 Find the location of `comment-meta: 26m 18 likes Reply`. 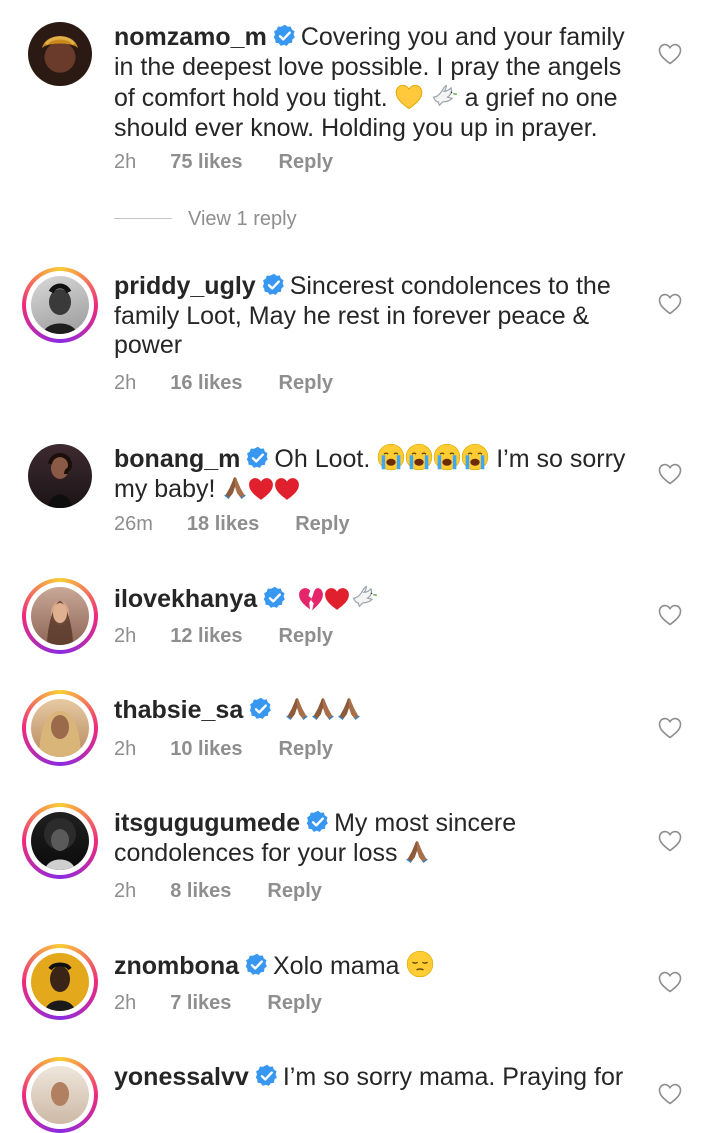

comment-meta: 26m 18 likes Reply is located at coordinates (232, 524).